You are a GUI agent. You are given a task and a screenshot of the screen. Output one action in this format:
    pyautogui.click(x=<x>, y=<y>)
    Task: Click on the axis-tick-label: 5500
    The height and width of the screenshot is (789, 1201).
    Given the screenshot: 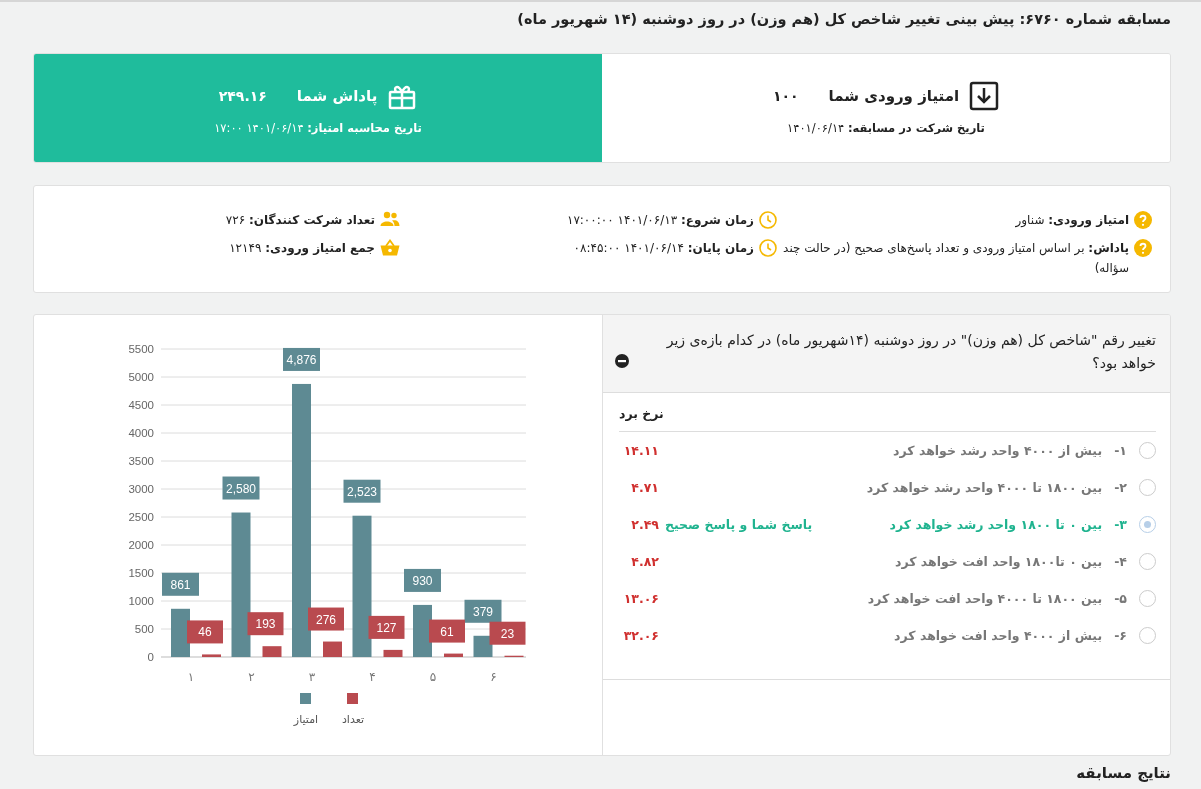 What is the action you would take?
    pyautogui.click(x=141, y=349)
    